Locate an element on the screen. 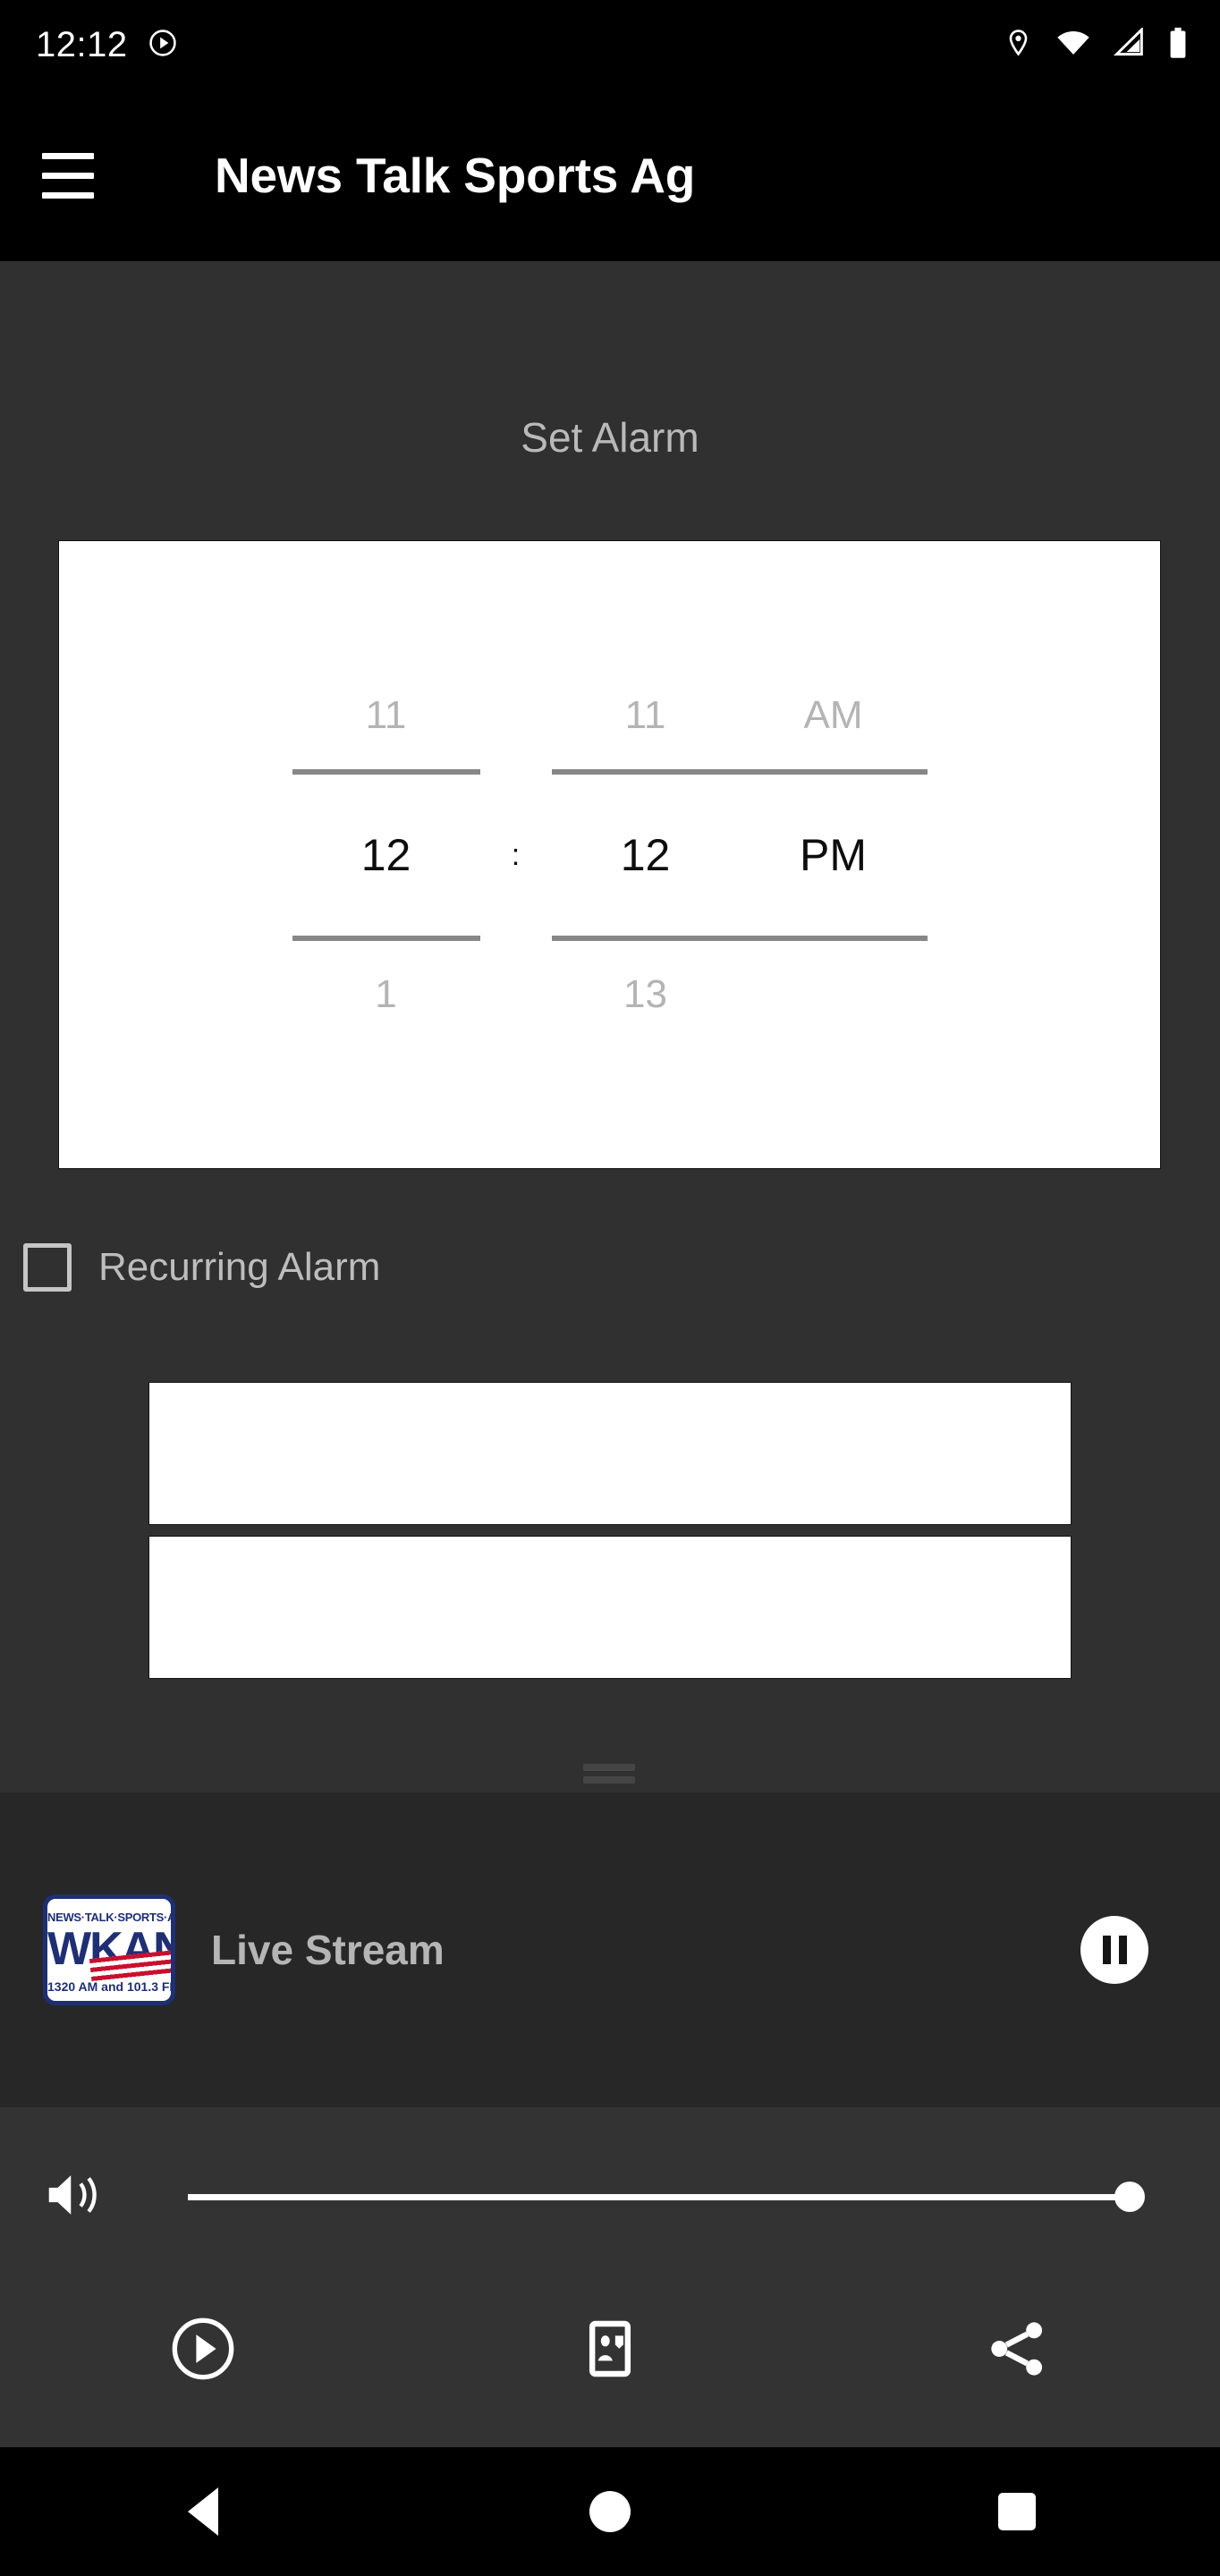 This screenshot has width=1220, height=2576. station-logo-frequencies: 1320 AM and 101.3 FM is located at coordinates (111, 1986).